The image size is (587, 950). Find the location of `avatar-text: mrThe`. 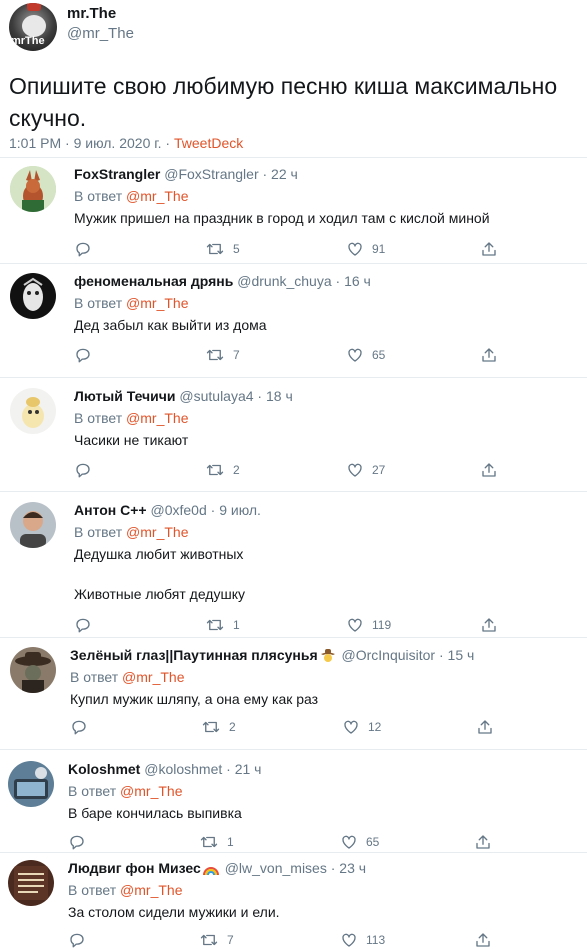

avatar-text: mrThe is located at coordinates (28, 41).